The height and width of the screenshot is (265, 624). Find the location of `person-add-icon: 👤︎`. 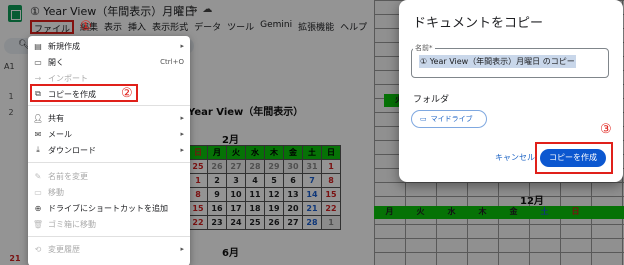

person-add-icon: 👤︎ is located at coordinates (38, 118).